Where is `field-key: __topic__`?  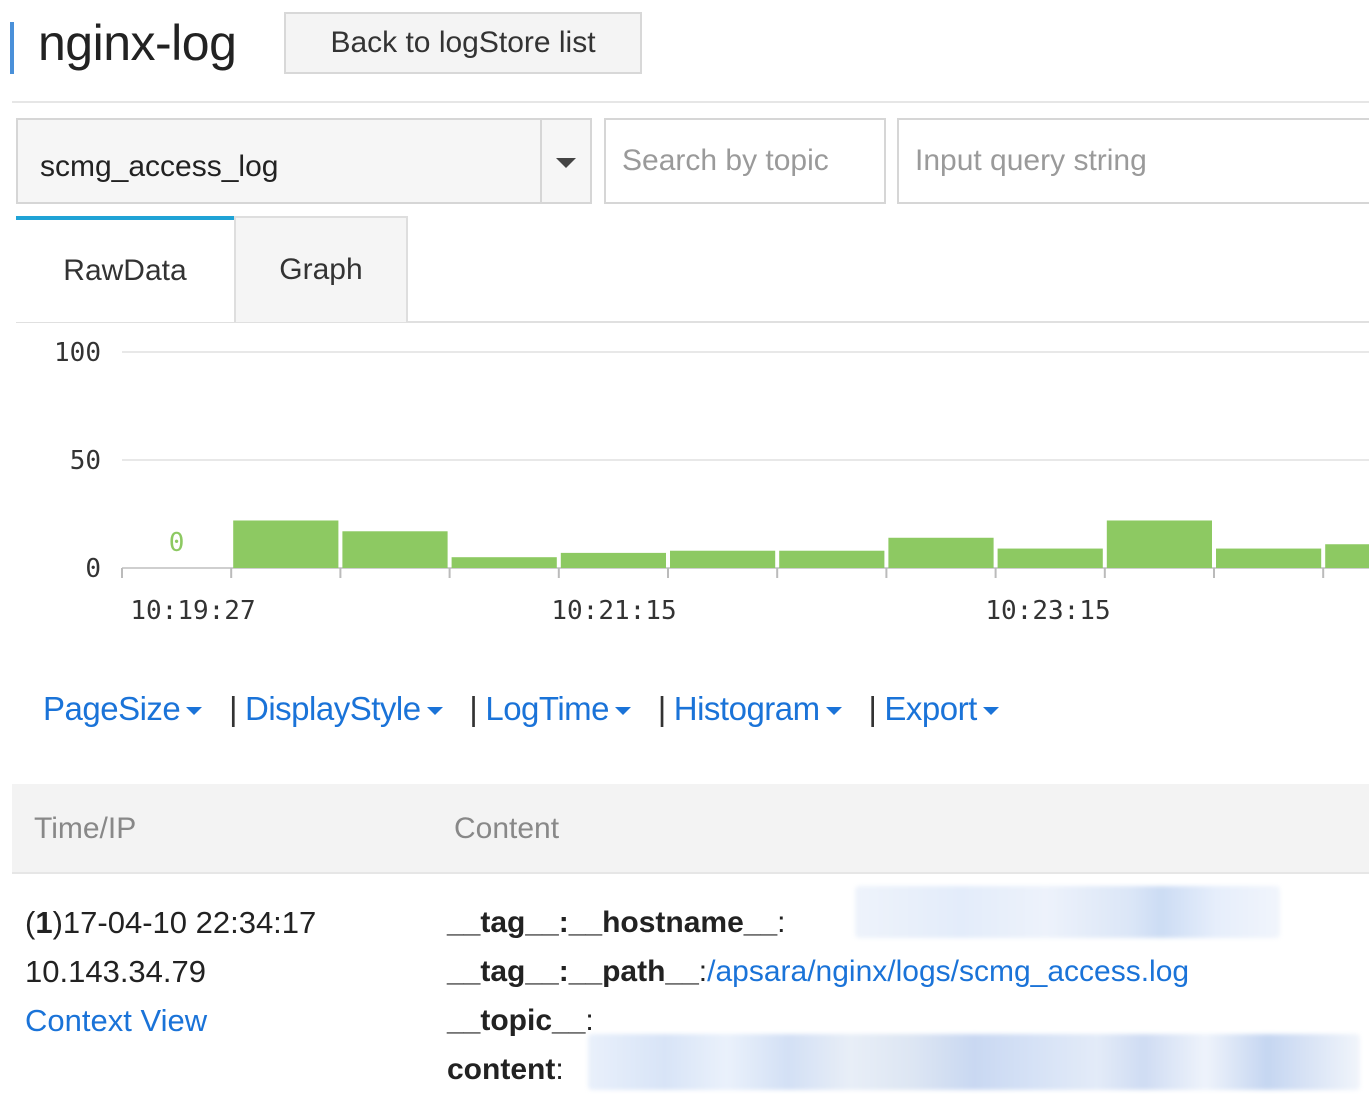 field-key: __topic__ is located at coordinates (516, 1020).